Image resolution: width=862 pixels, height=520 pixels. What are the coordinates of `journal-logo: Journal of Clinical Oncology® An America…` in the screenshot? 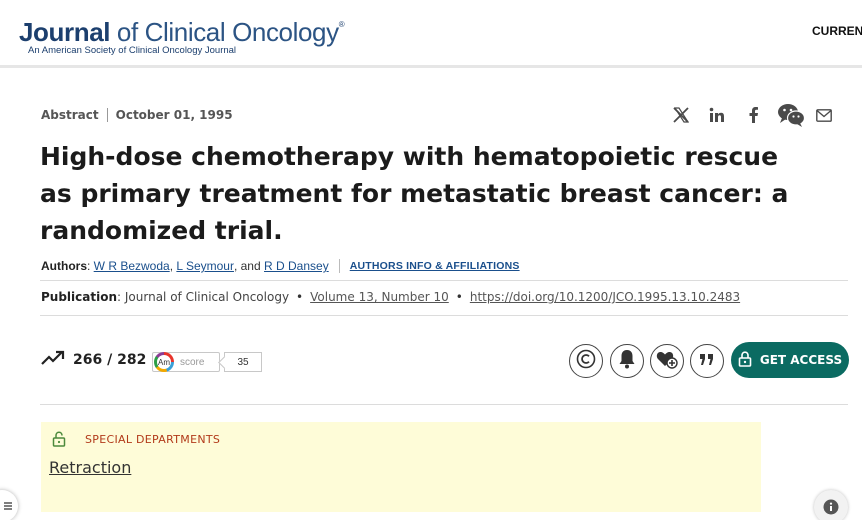 It's located at (182, 32).